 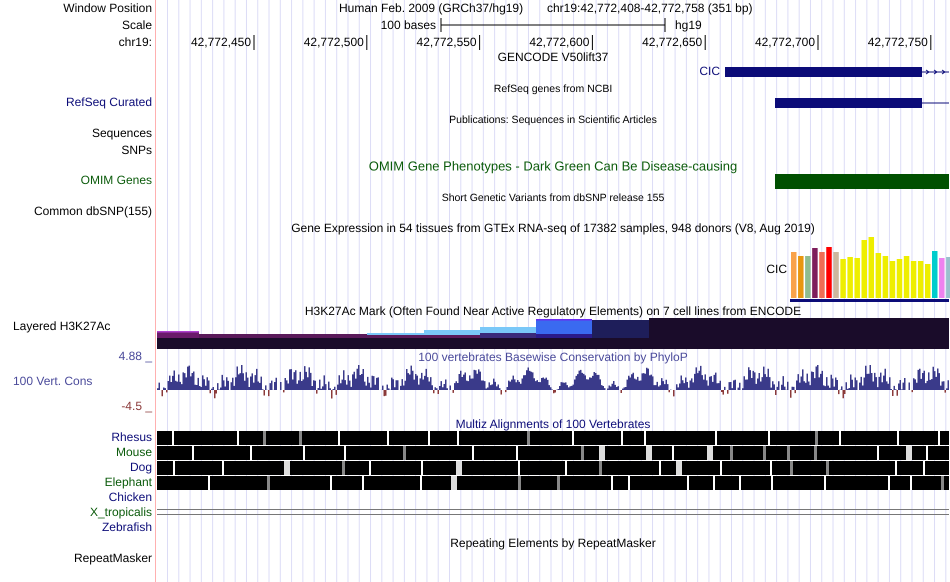 What do you see at coordinates (52, 381) in the screenshot?
I see `track-label: 100 Vert. Cons` at bounding box center [52, 381].